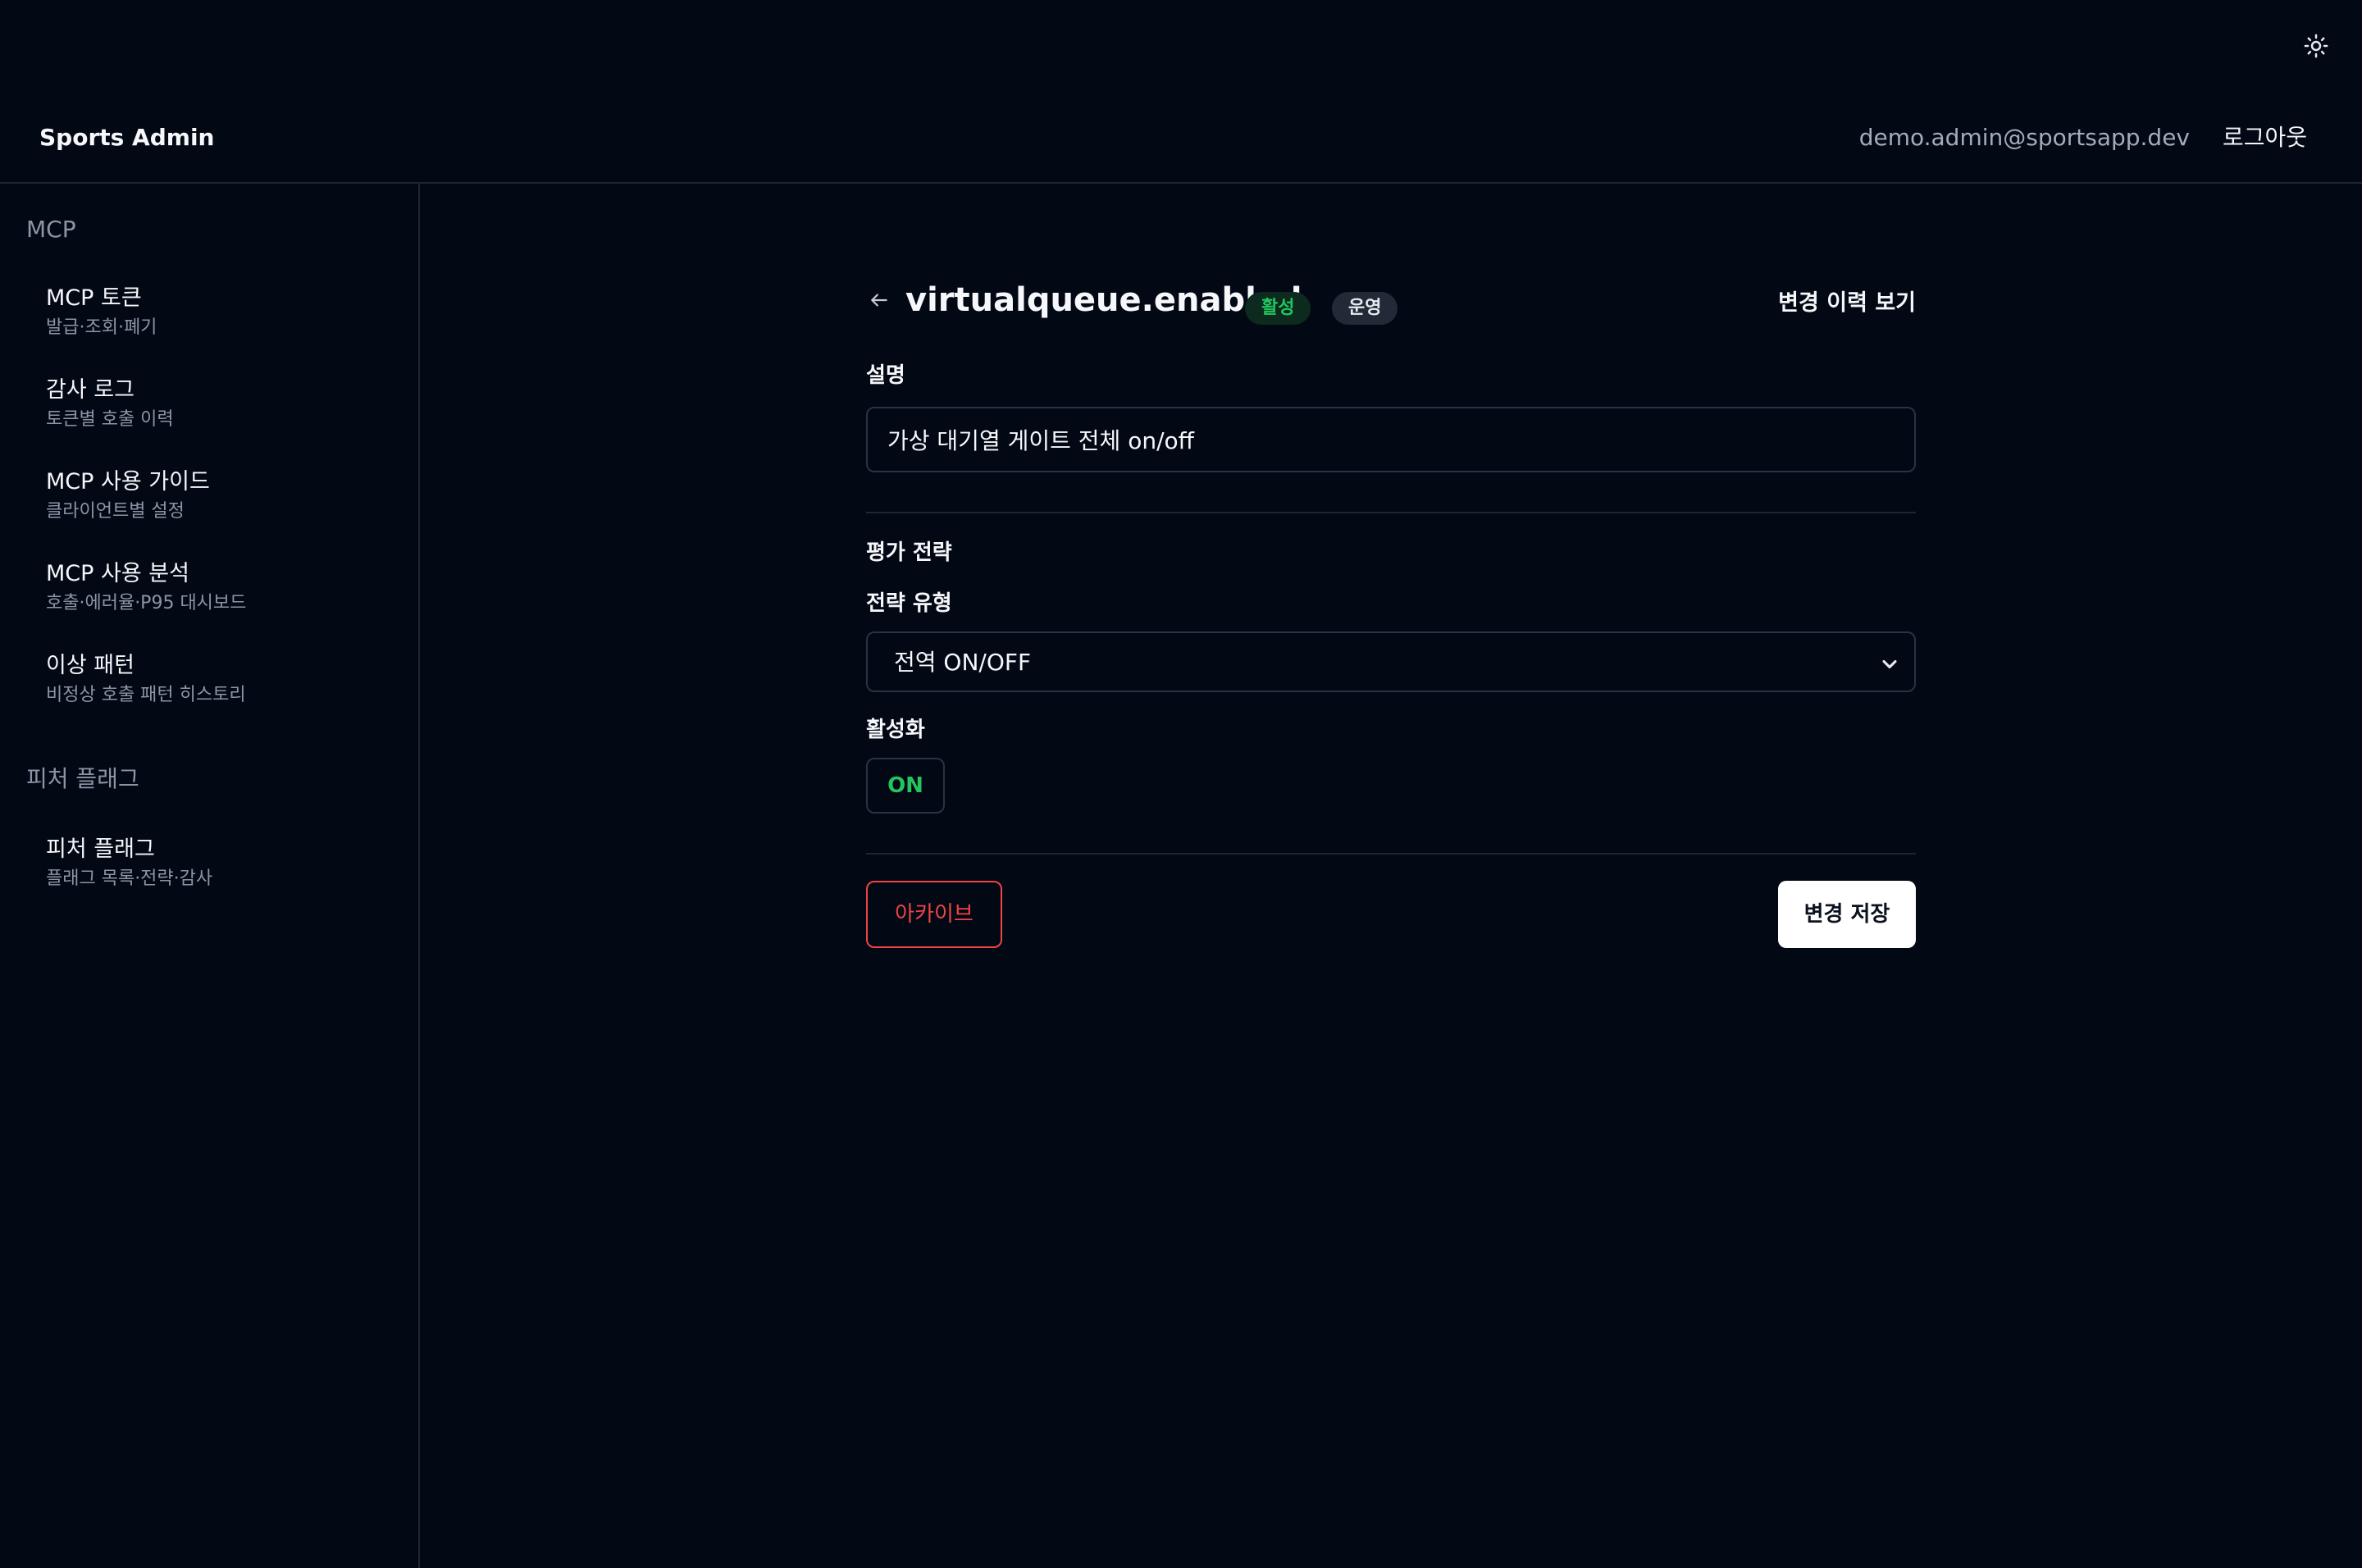 This screenshot has width=2362, height=1568. I want to click on sidebar-item-mcp-tokens: MCP 토큰 발급·조회·폐기, so click(211, 317).